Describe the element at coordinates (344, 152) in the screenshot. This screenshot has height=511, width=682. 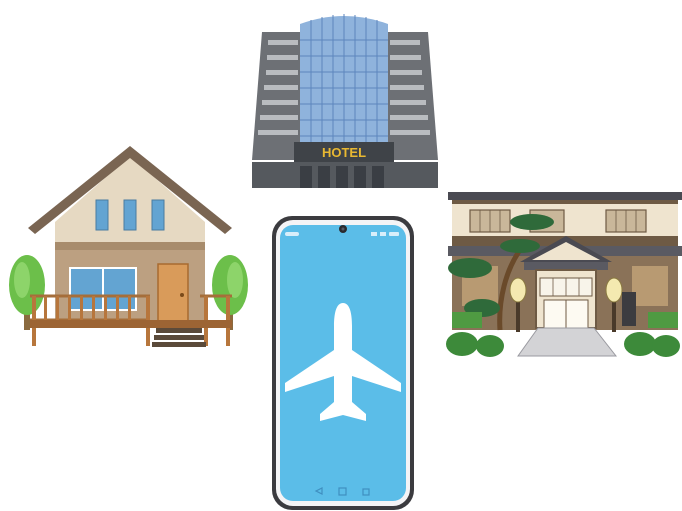
I see `hotel-sign: HOTEL` at that location.